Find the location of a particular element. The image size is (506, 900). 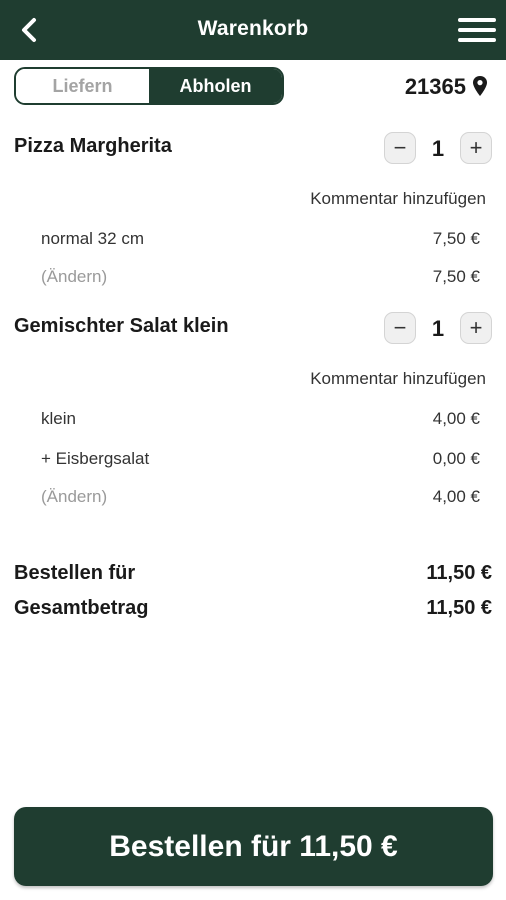

delivery-mode-toggle: Liefern Abholen is located at coordinates (149, 86).